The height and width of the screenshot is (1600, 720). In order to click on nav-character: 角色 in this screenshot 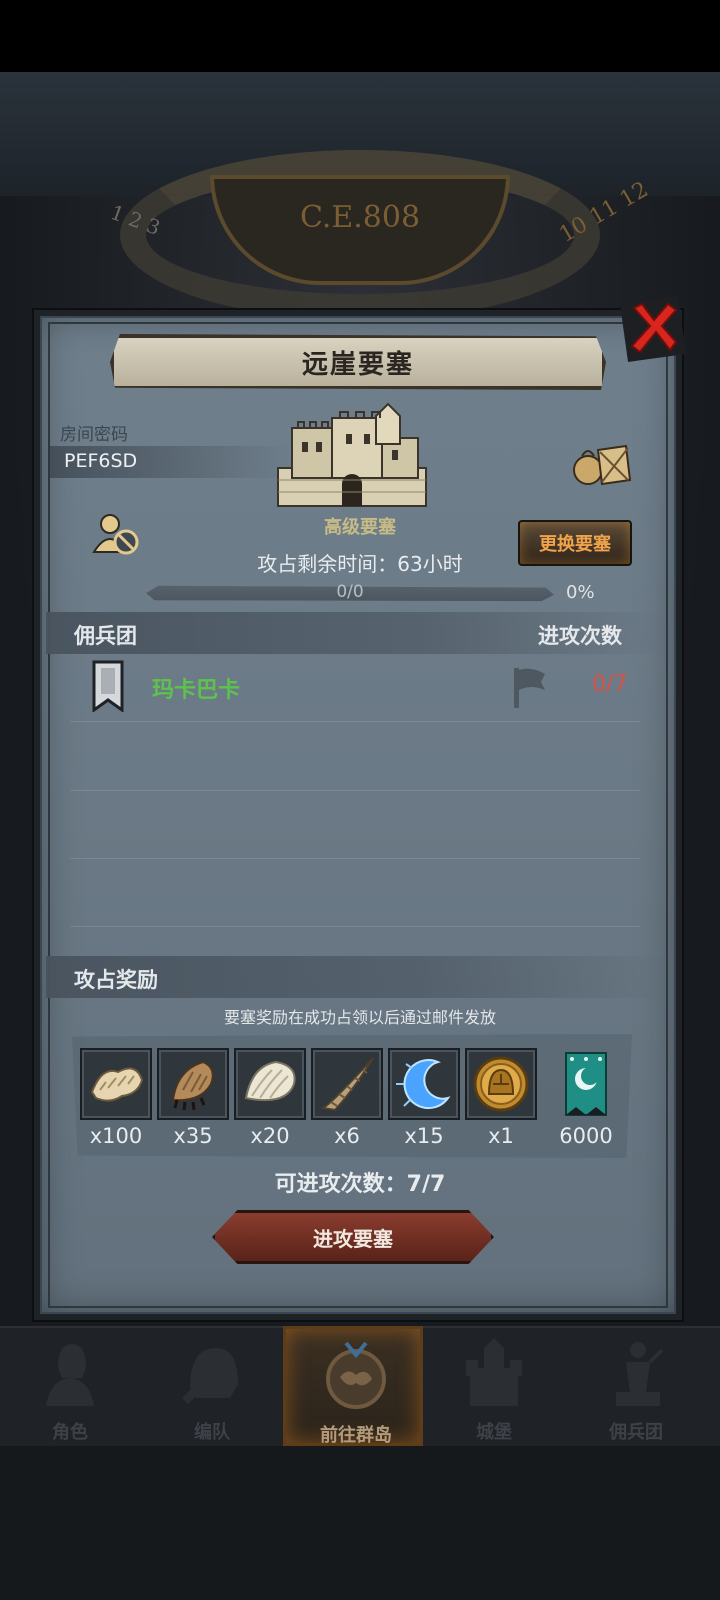, I will do `click(70, 1386)`.